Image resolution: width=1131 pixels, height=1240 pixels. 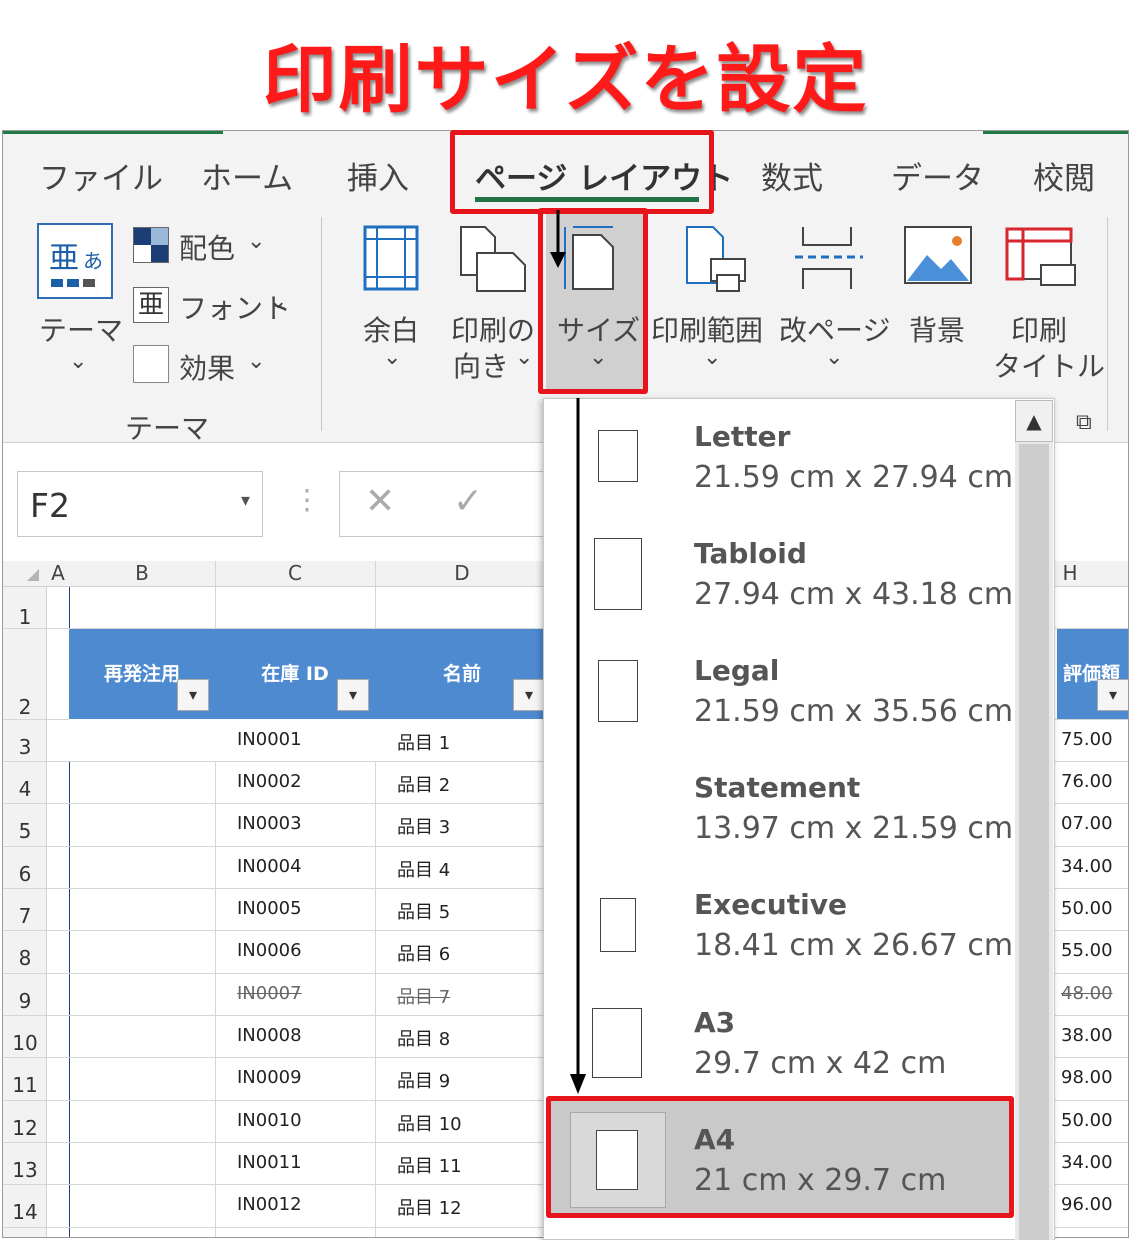 What do you see at coordinates (269, 993) in the screenshot?
I see `cell-id: IN0007` at bounding box center [269, 993].